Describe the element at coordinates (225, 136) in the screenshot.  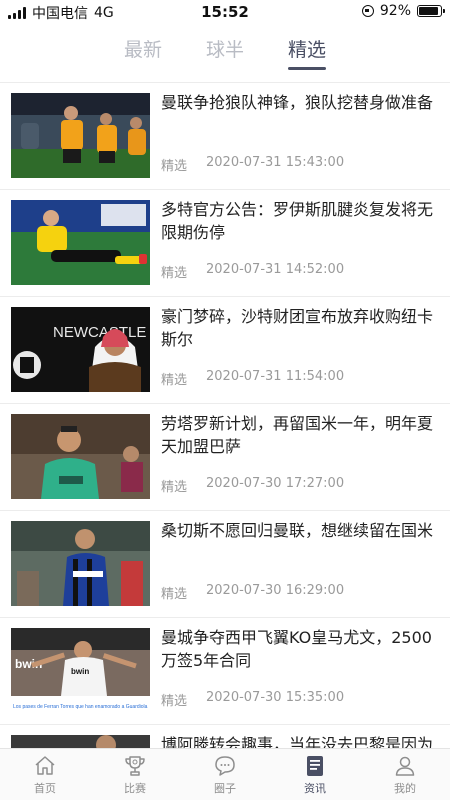
I see `article-item: 曼联争抢狼队神锋，狼队挖替身做准备 精选 2020-07-31 15:43:00` at that location.